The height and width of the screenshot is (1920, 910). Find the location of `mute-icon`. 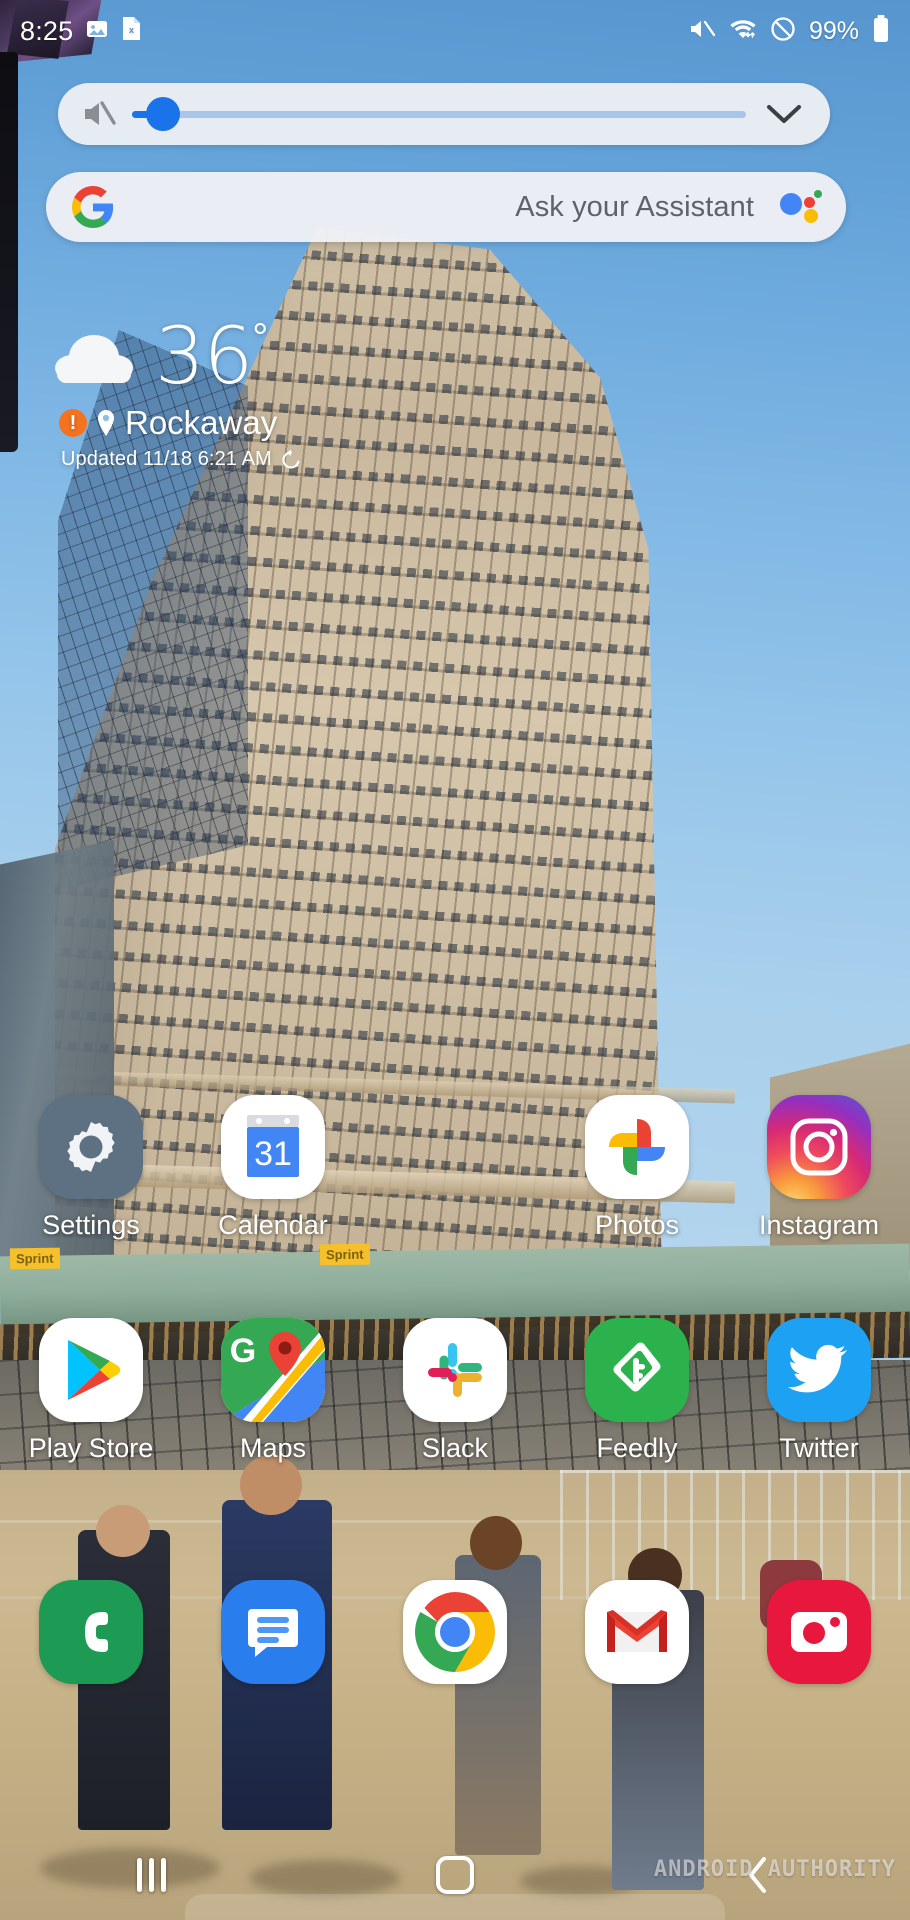

mute-icon is located at coordinates (702, 31).